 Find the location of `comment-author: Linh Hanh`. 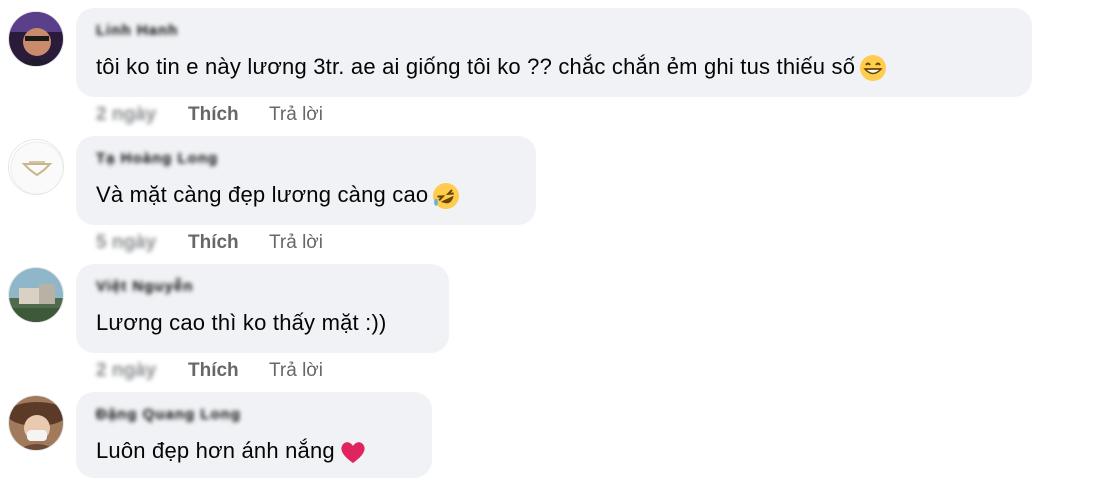

comment-author: Linh Hanh is located at coordinates (137, 30).